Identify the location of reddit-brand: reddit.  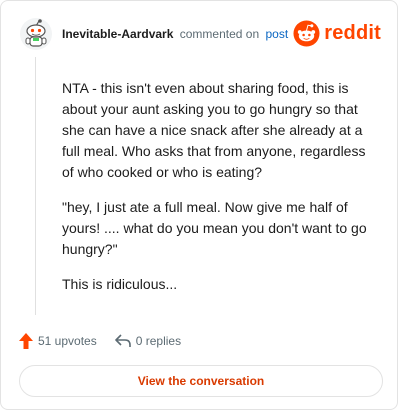
(337, 33).